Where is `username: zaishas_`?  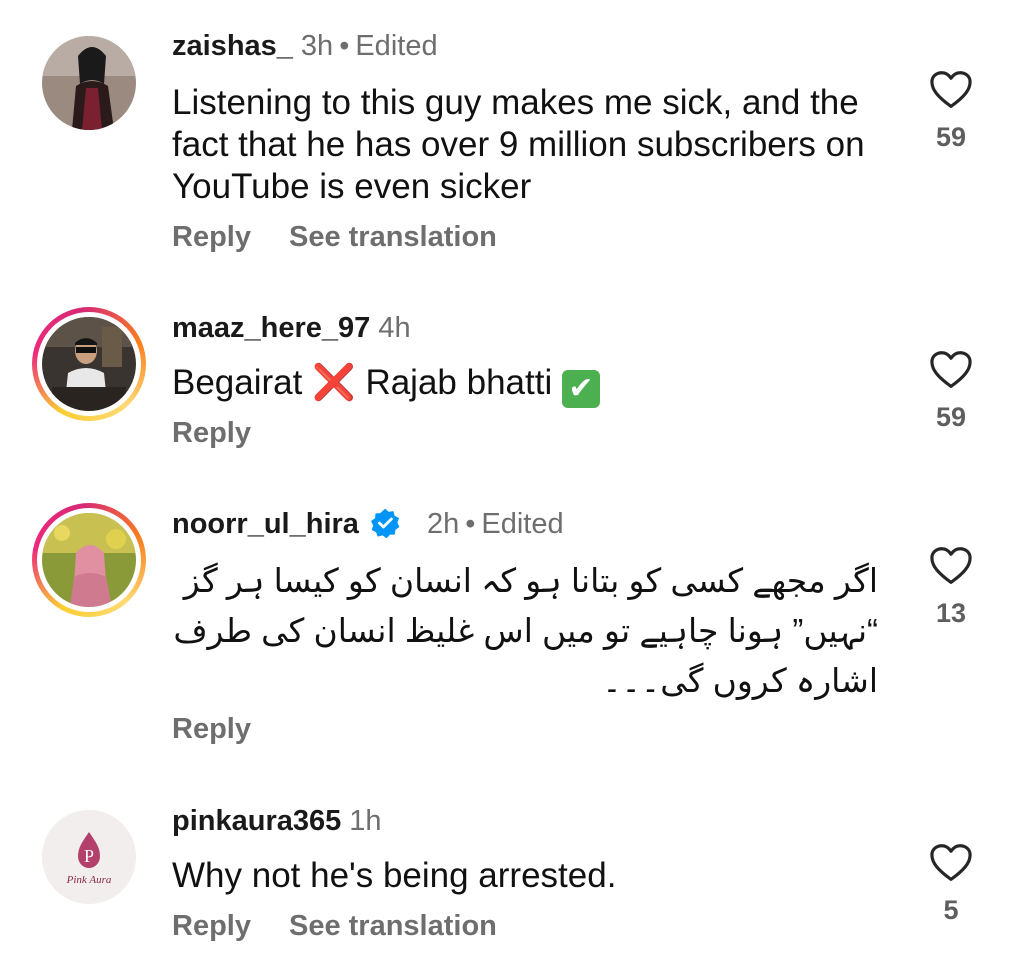 username: zaishas_ is located at coordinates (232, 46).